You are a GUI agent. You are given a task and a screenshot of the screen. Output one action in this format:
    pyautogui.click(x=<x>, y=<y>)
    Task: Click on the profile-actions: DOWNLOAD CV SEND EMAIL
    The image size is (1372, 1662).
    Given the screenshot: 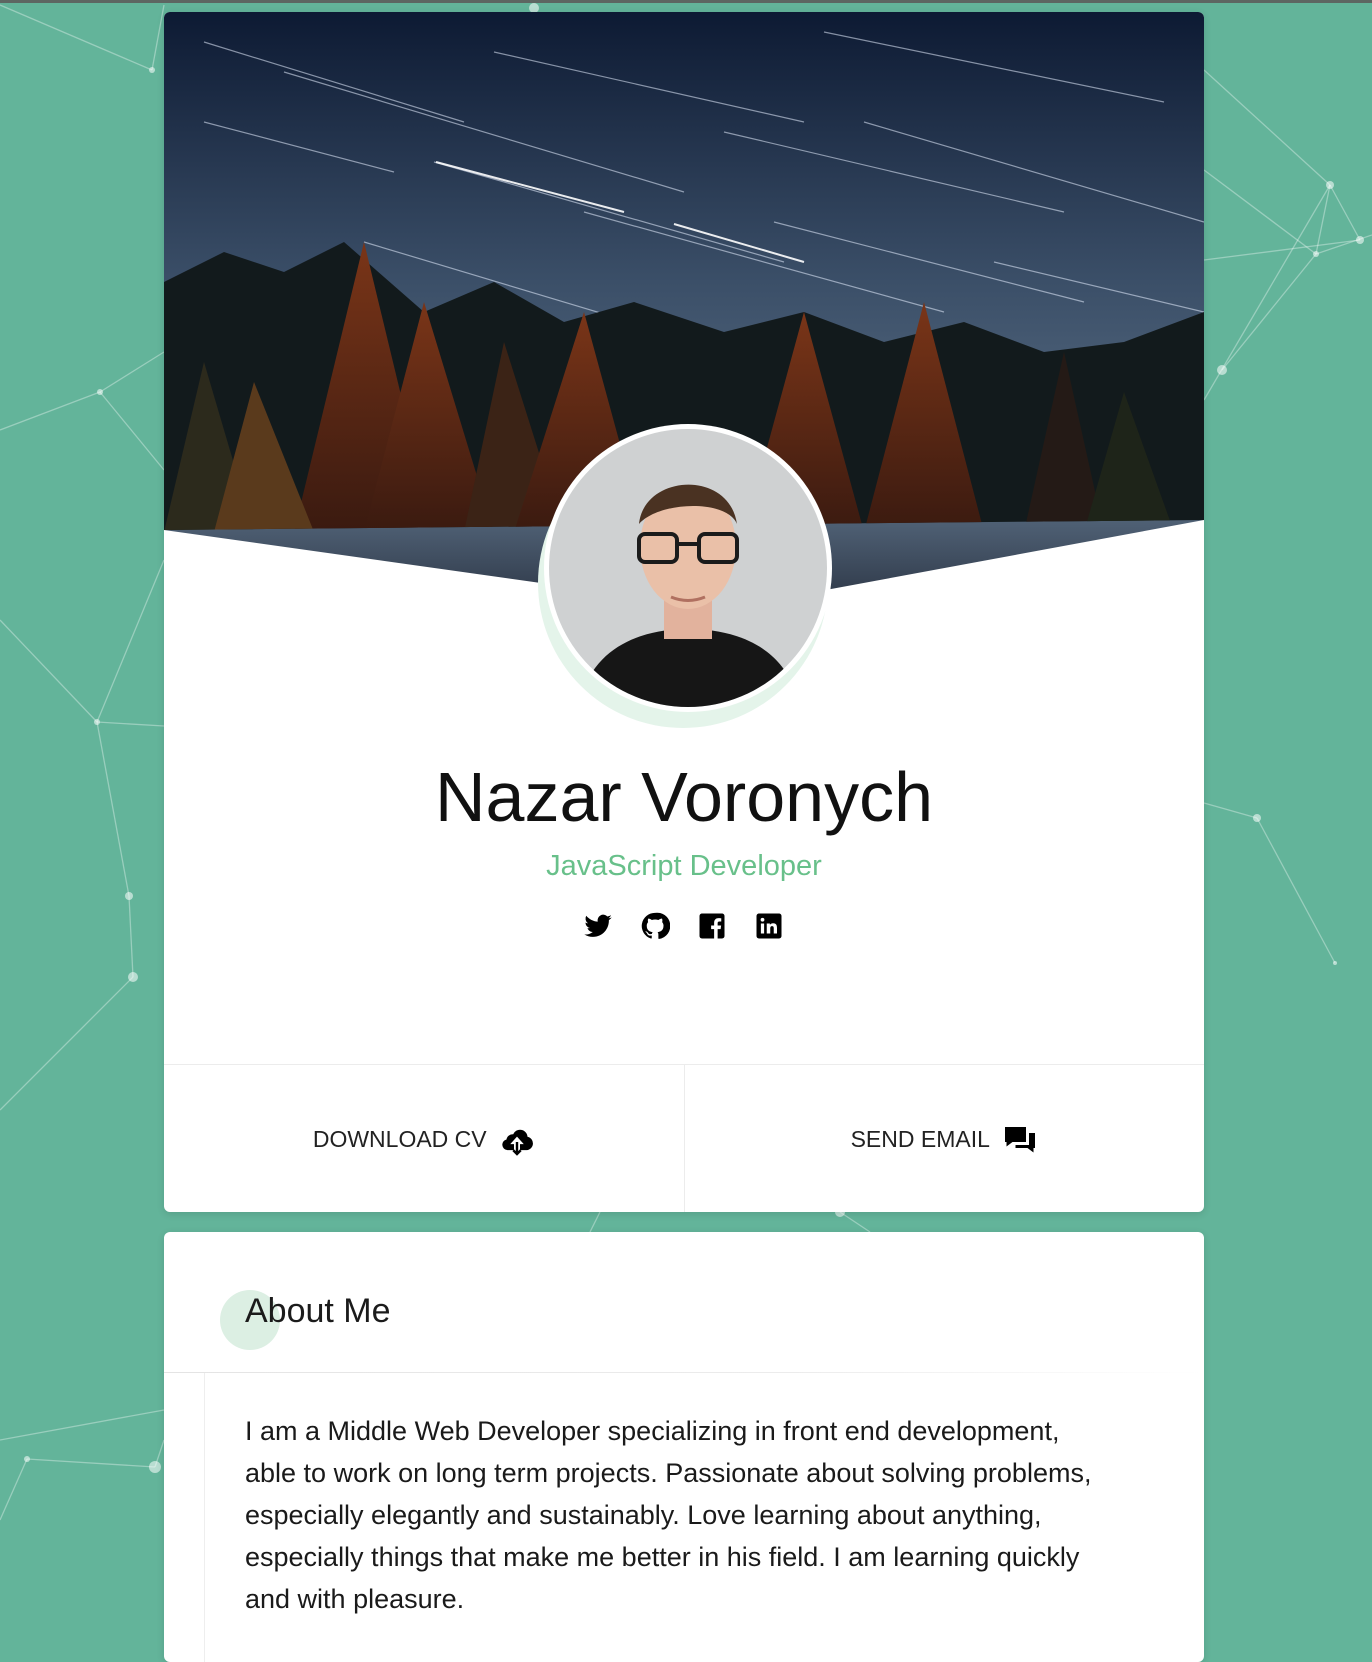 What is the action you would take?
    pyautogui.click(x=684, y=1138)
    